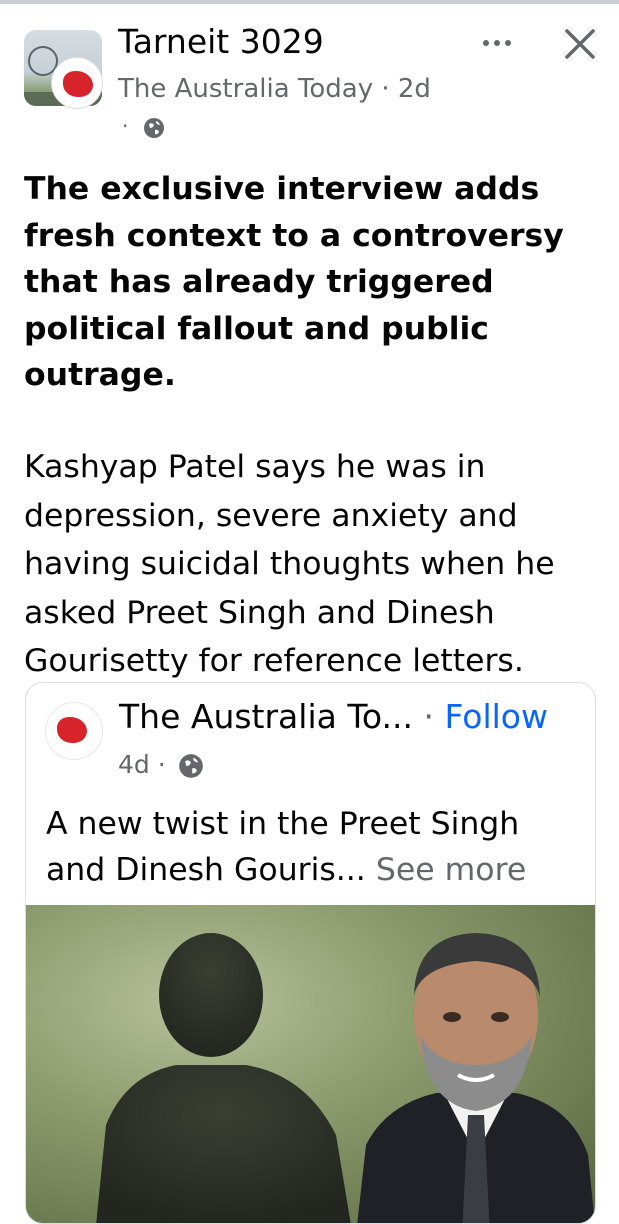 The image size is (619, 1224). What do you see at coordinates (486, 43) in the screenshot?
I see `more-horizontal-icon` at bounding box center [486, 43].